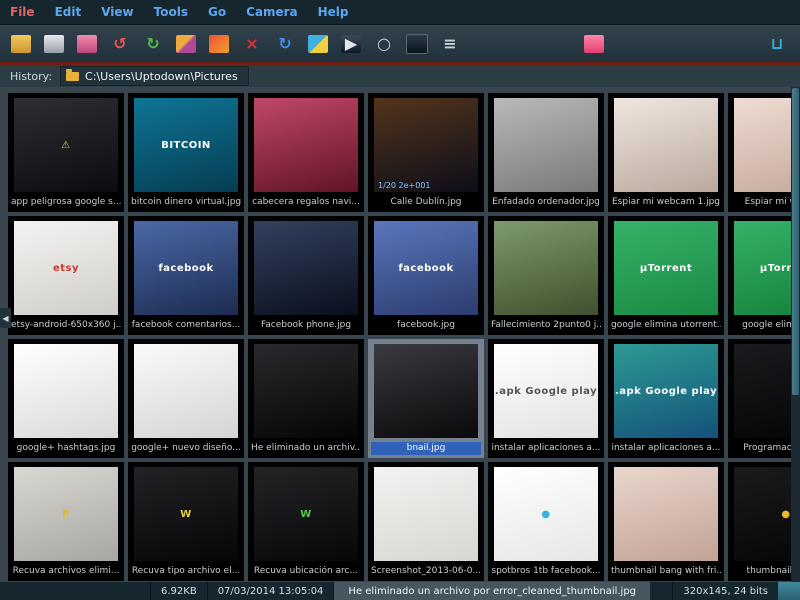 The height and width of the screenshot is (600, 800). I want to click on redo-button: ↻, so click(153, 44).